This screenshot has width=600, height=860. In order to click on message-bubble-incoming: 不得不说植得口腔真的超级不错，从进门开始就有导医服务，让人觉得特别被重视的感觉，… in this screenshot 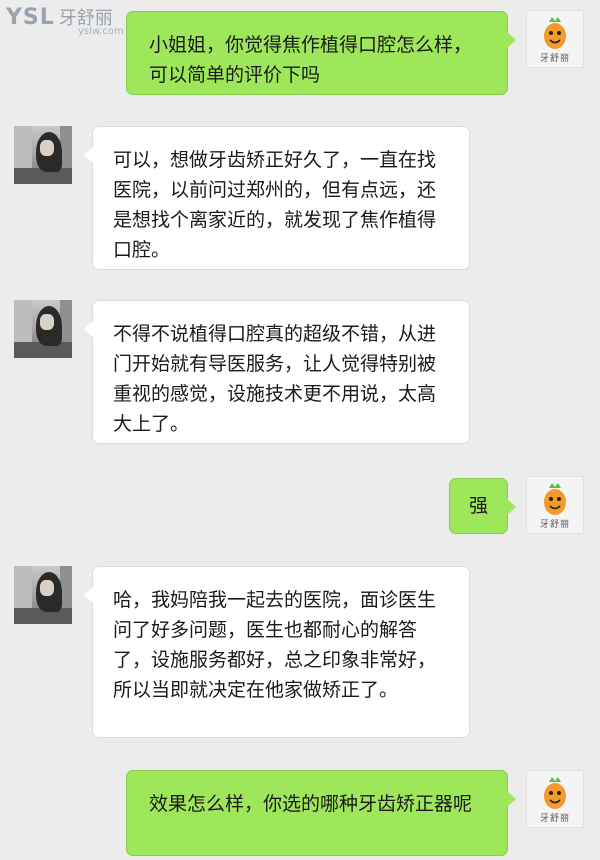, I will do `click(277, 372)`.